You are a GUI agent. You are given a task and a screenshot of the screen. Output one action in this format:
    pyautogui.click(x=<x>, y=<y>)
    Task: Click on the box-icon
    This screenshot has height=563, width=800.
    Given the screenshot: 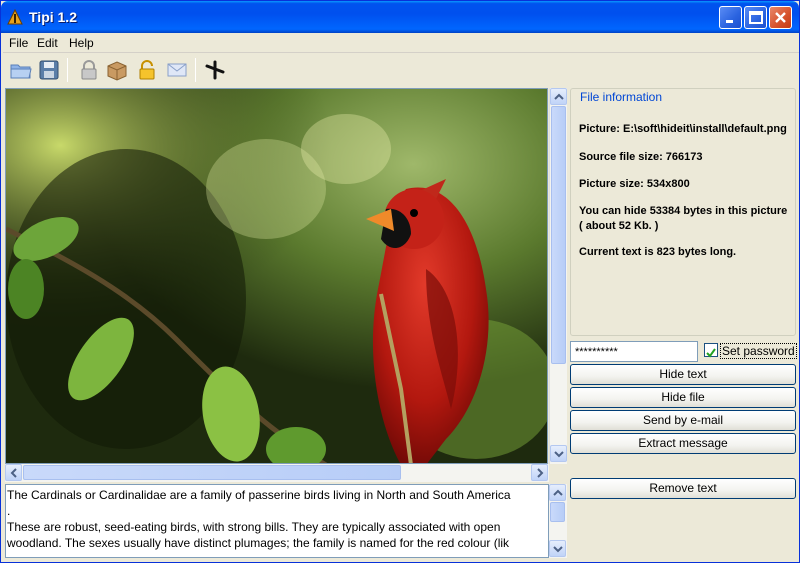 What is the action you would take?
    pyautogui.click(x=117, y=70)
    